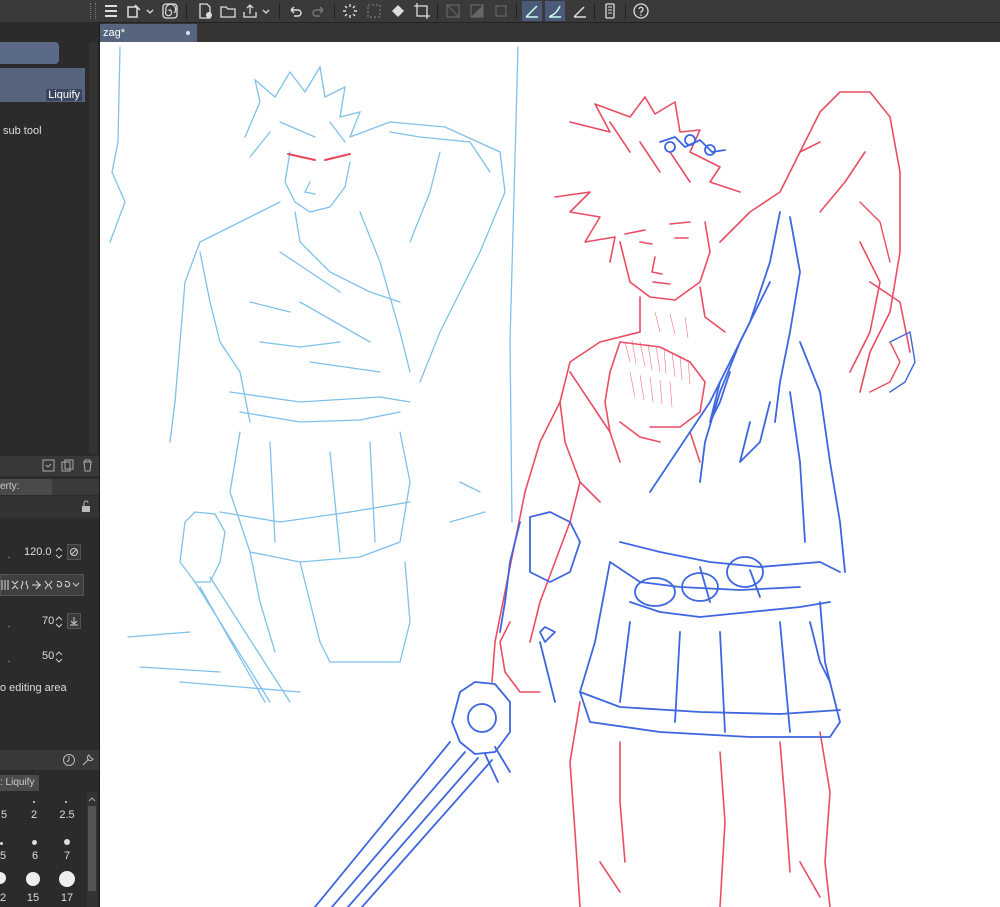 This screenshot has height=907, width=1000. I want to click on smartphone-icon, so click(610, 11).